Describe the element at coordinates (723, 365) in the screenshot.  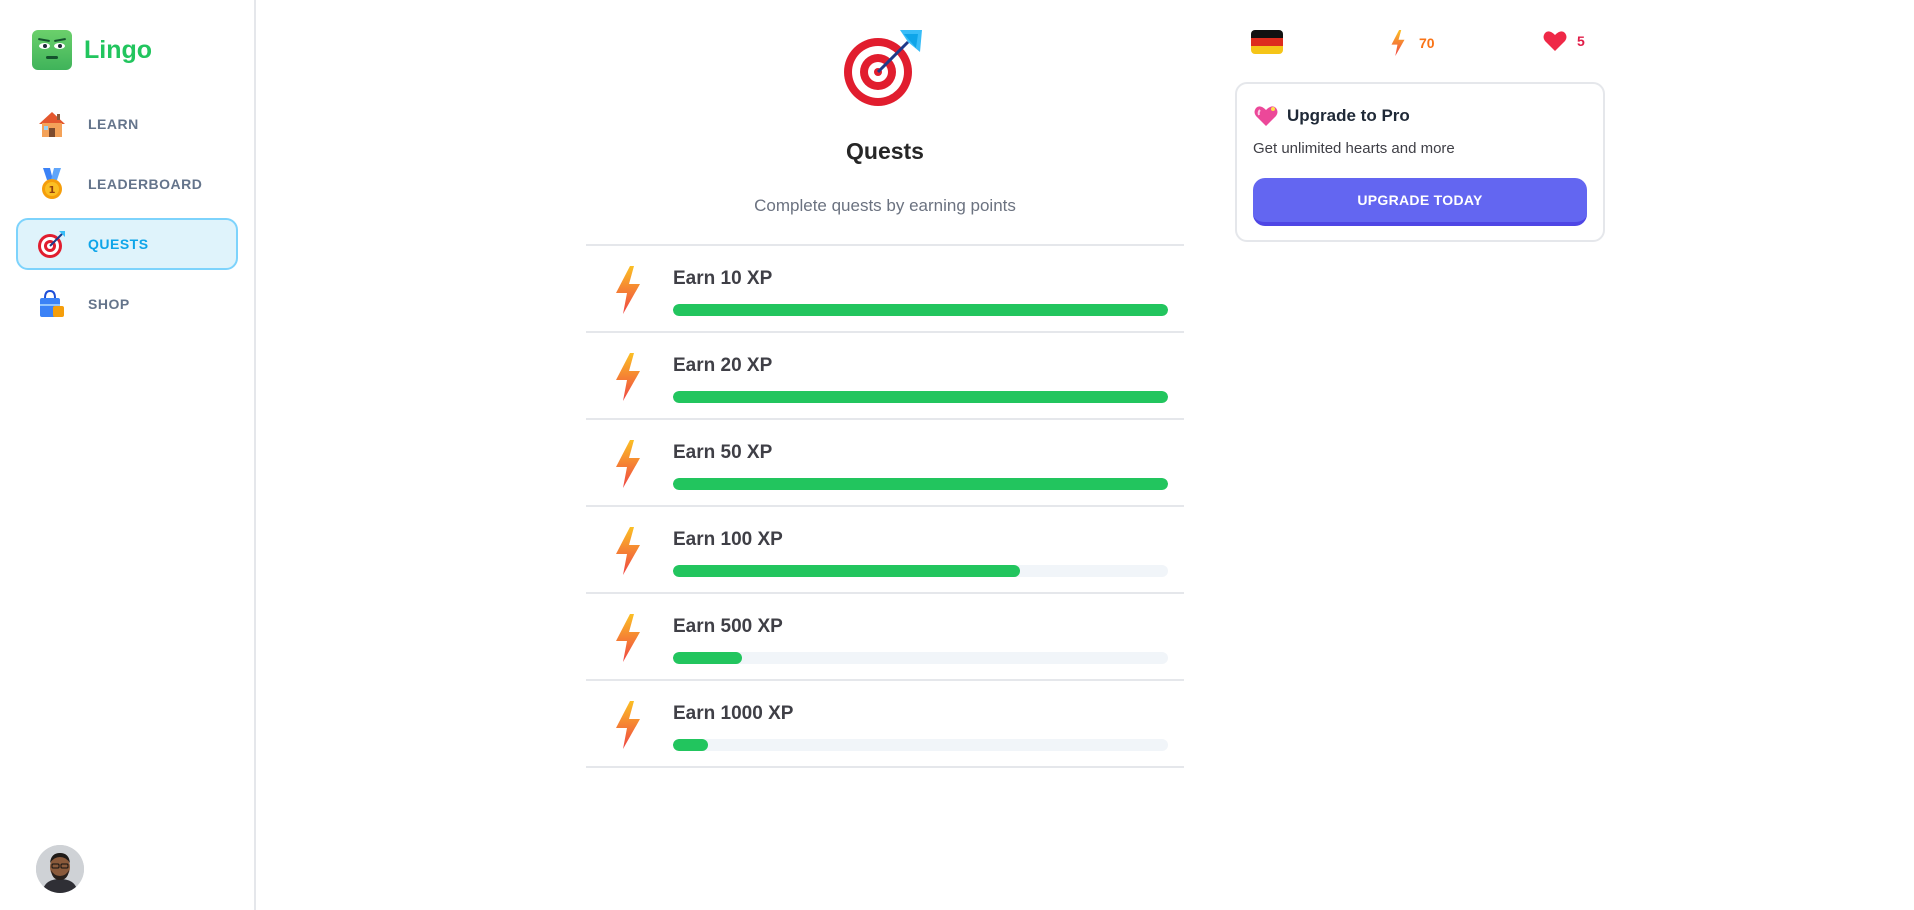
I see `quest-title: Earn 20 XP` at that location.